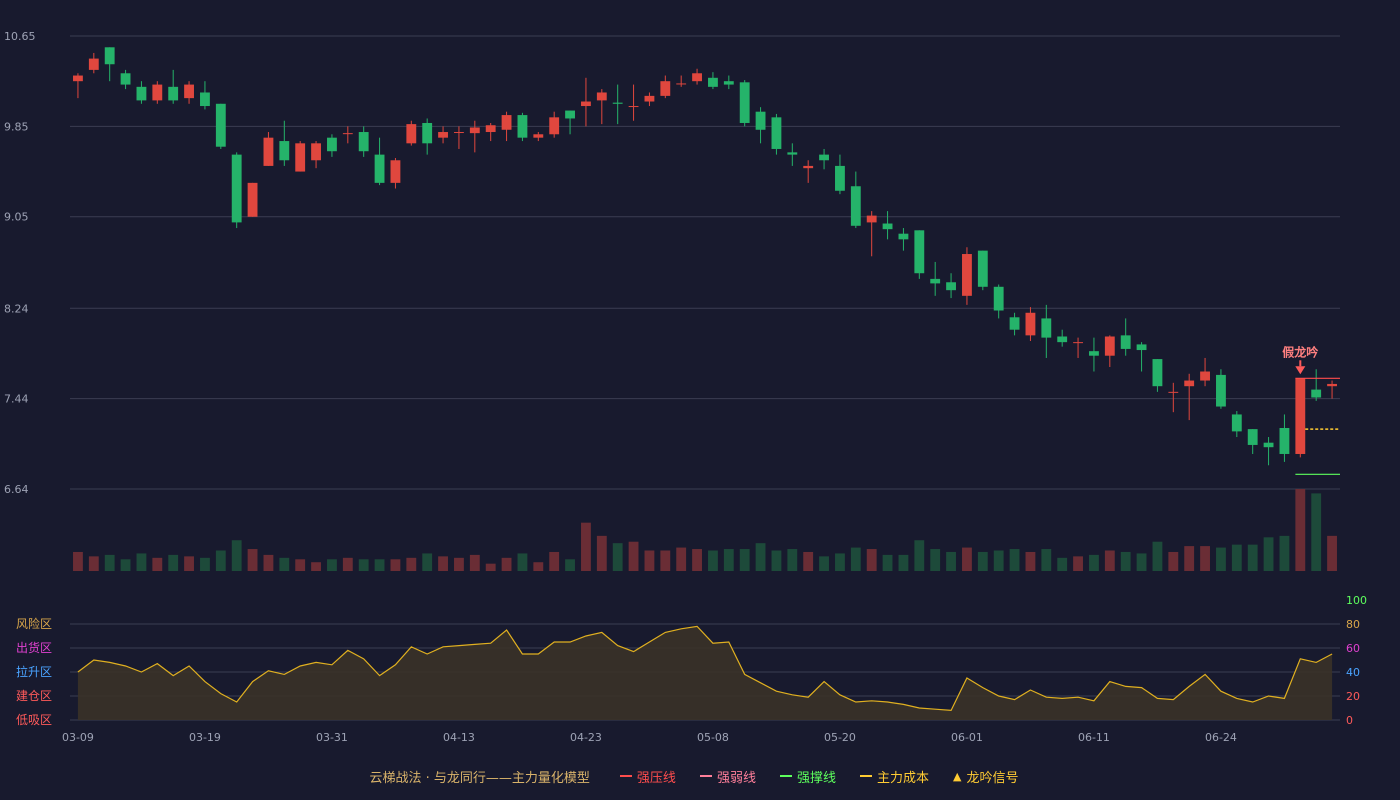 This screenshot has height=800, width=1400. Describe the element at coordinates (16, 126) in the screenshot. I see `price-tick-label: 9.85` at that location.